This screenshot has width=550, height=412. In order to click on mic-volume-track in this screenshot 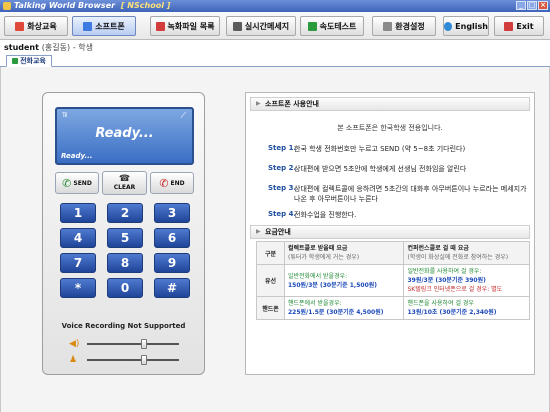, I will do `click(133, 360)`.